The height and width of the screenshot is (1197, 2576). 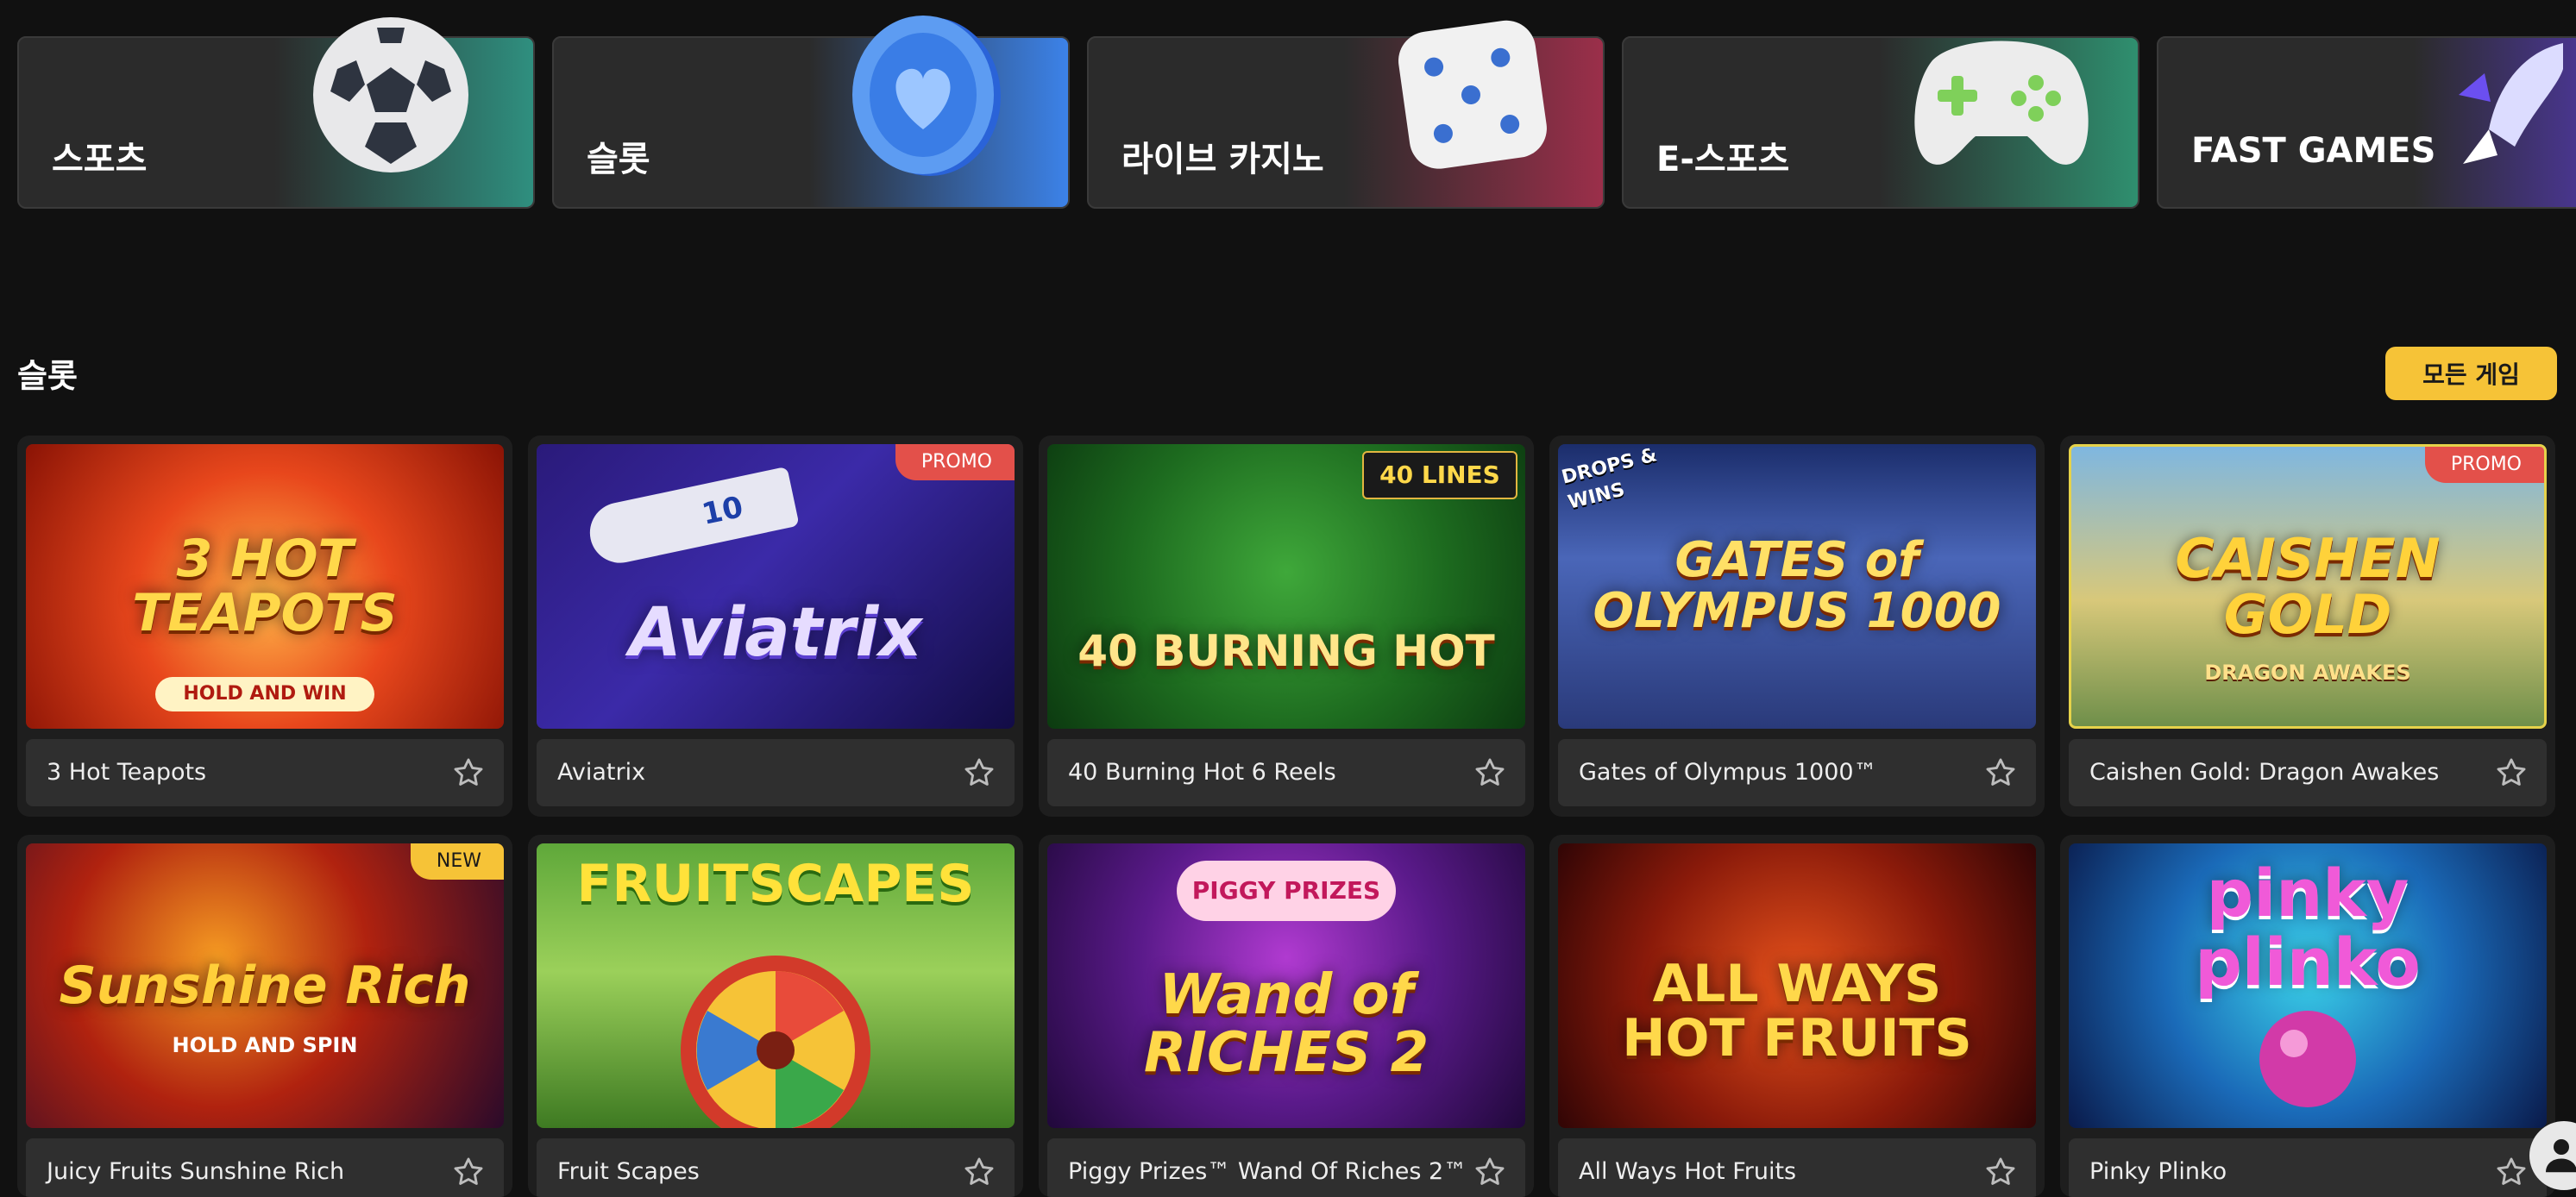 I want to click on game-name: 40 Burning Hot 6 Reels, so click(x=1202, y=772).